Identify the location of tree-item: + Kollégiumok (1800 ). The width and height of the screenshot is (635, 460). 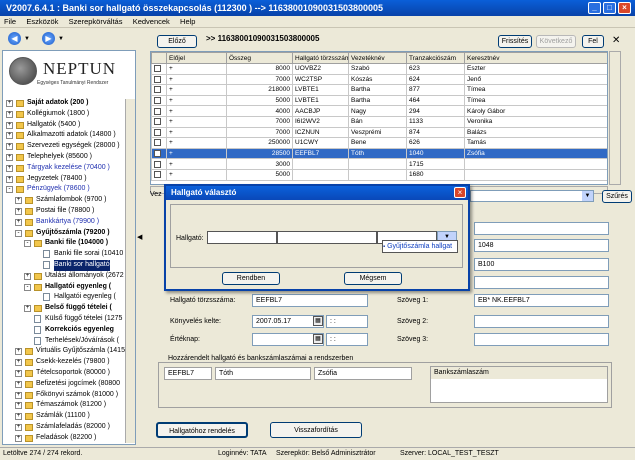
(69, 114).